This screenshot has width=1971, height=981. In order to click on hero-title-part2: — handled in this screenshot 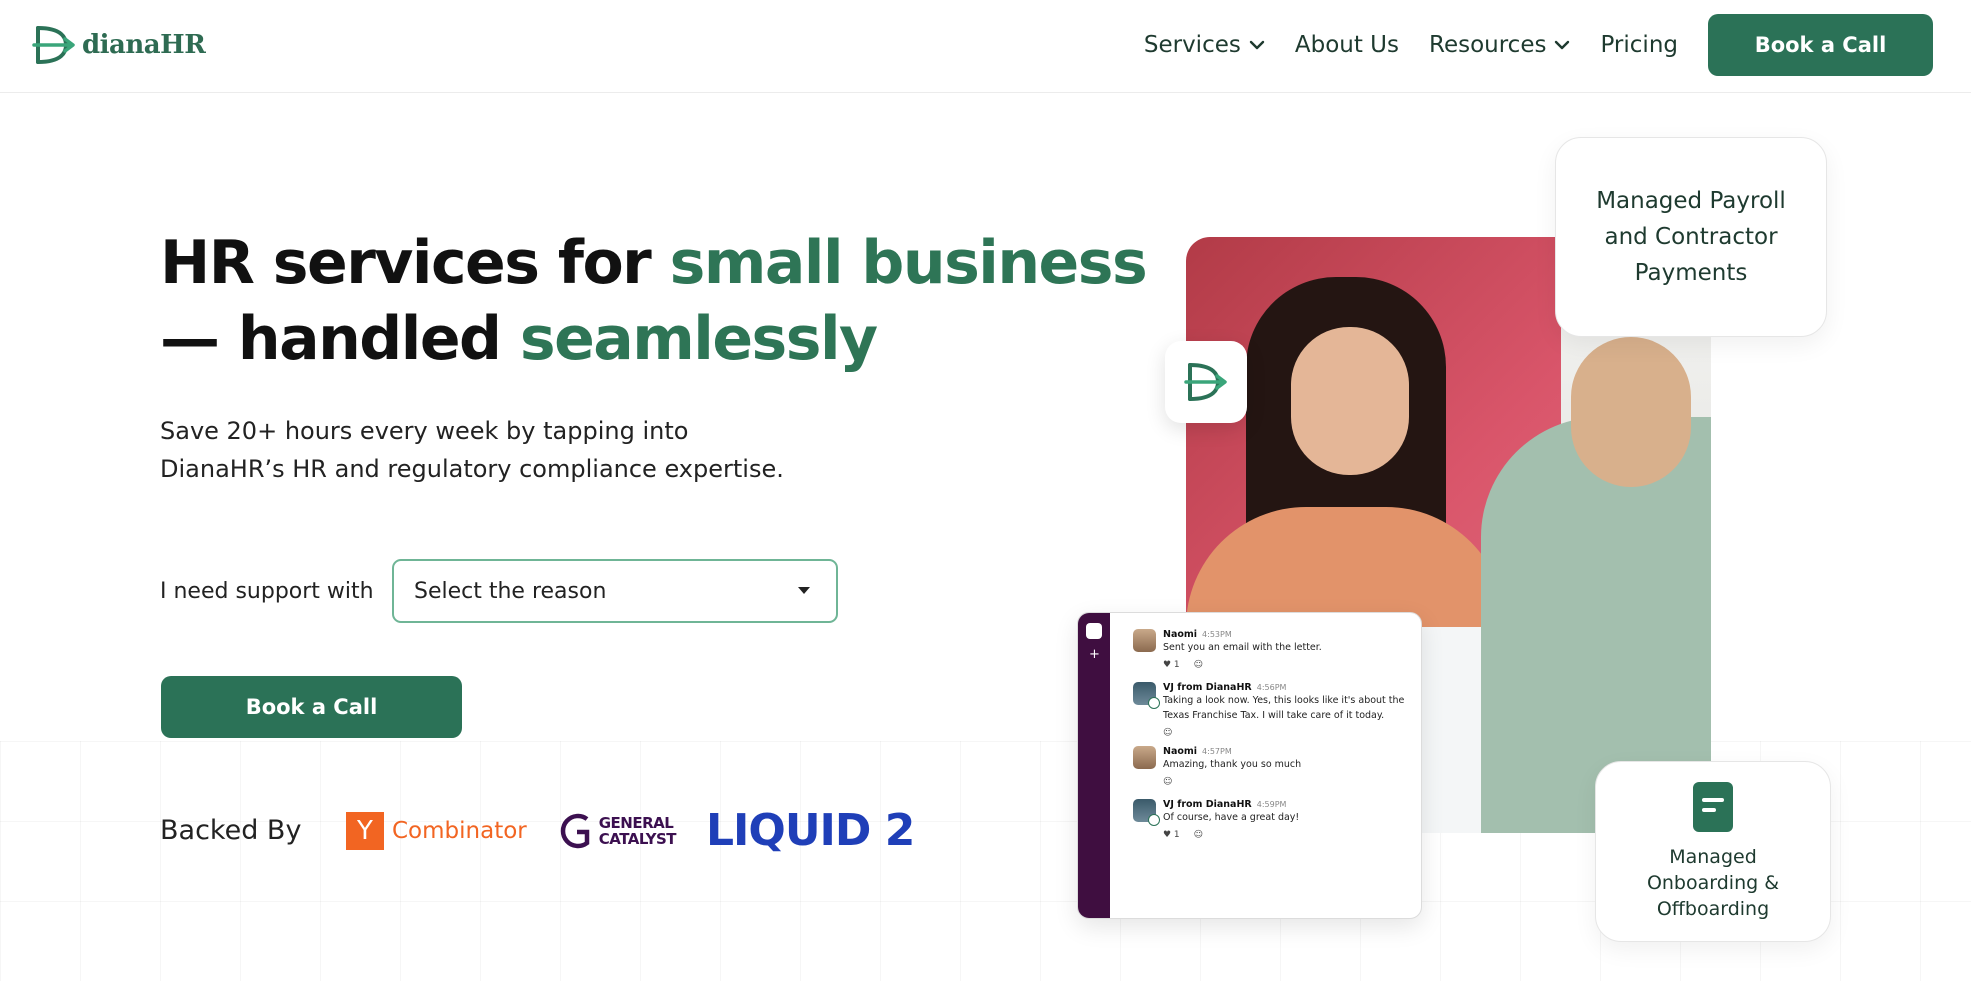, I will do `click(340, 339)`.